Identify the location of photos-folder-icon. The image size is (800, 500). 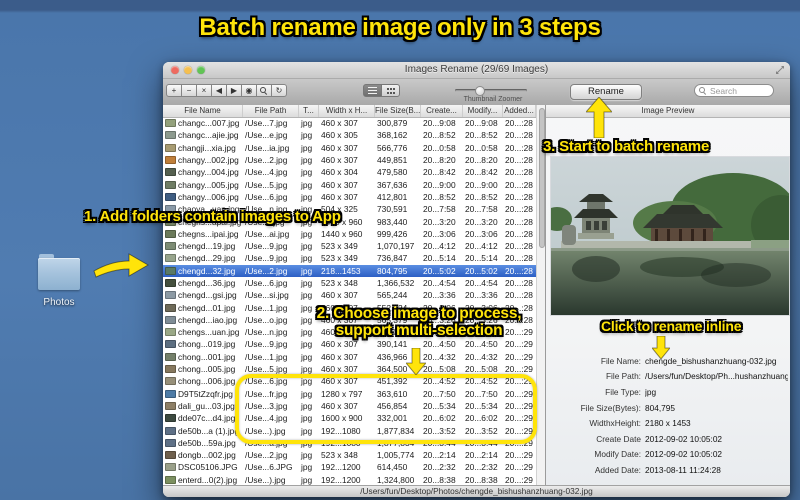
(59, 272).